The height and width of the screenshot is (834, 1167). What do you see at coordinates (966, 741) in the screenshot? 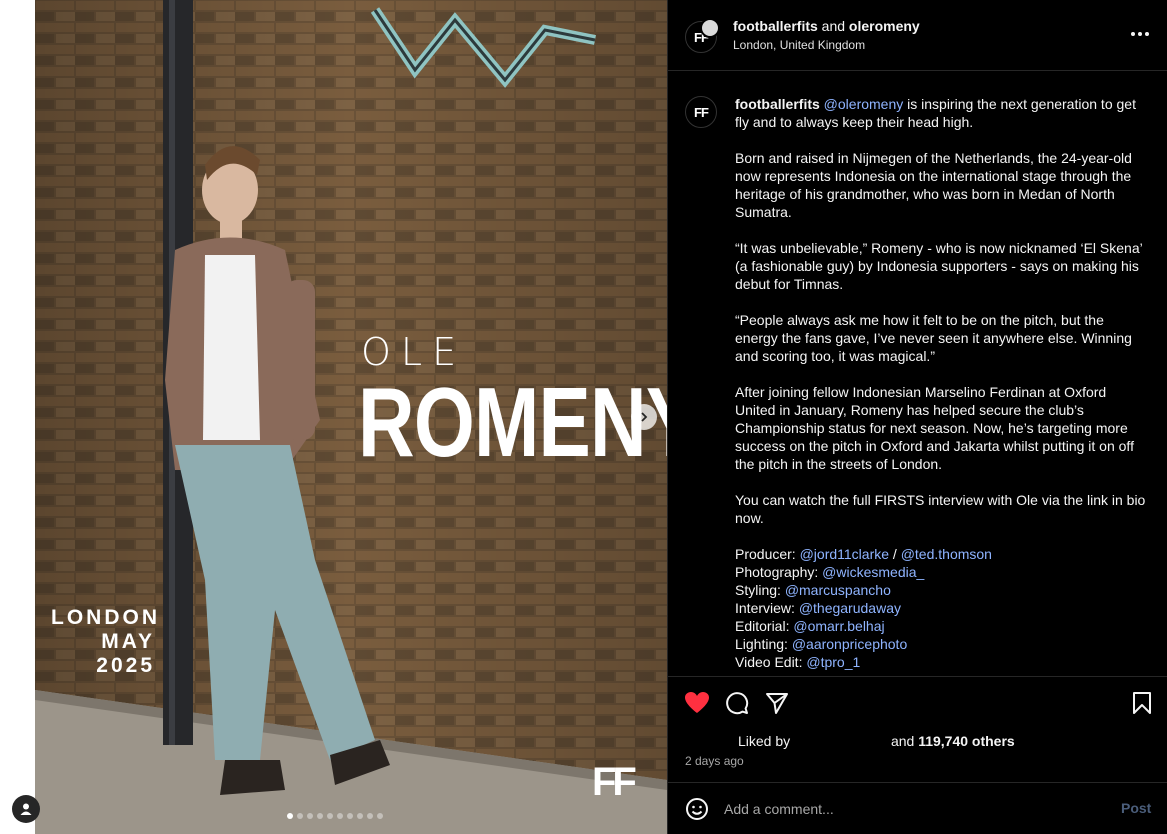
I see `likes-count: 119,740 others` at bounding box center [966, 741].